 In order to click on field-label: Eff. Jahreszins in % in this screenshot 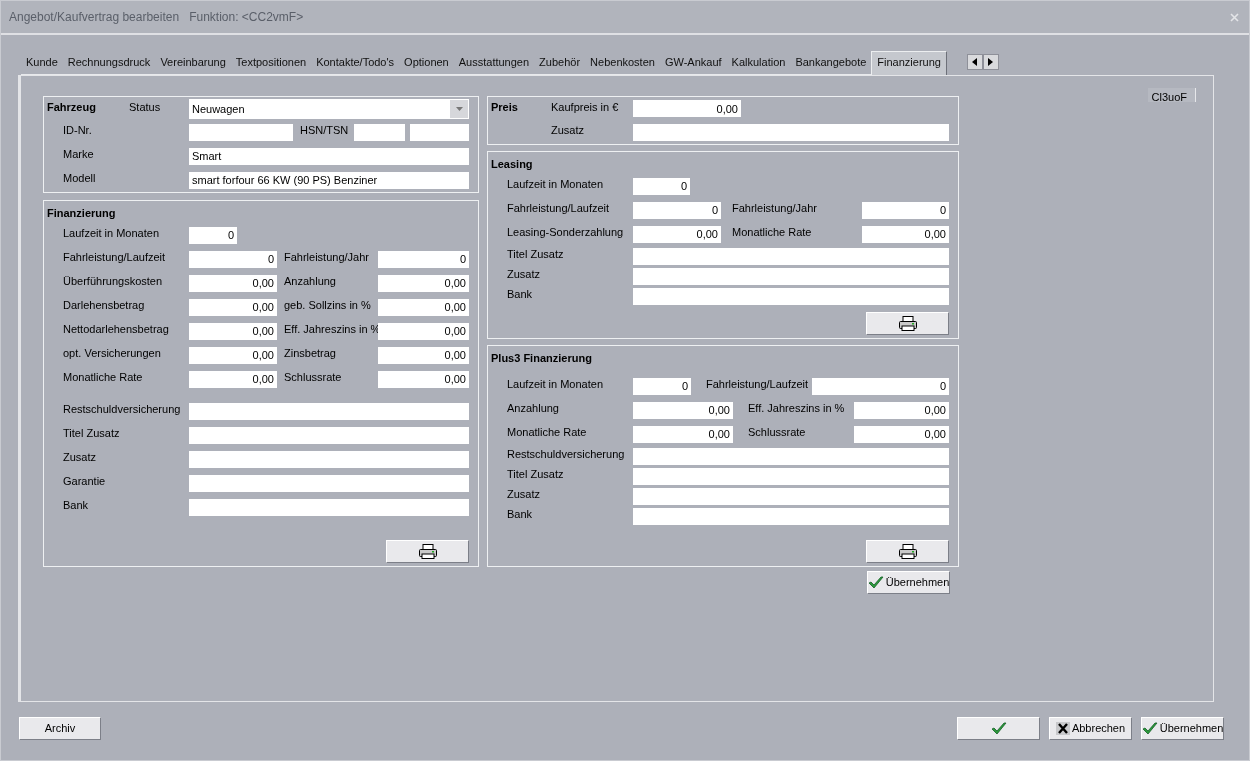, I will do `click(797, 408)`.